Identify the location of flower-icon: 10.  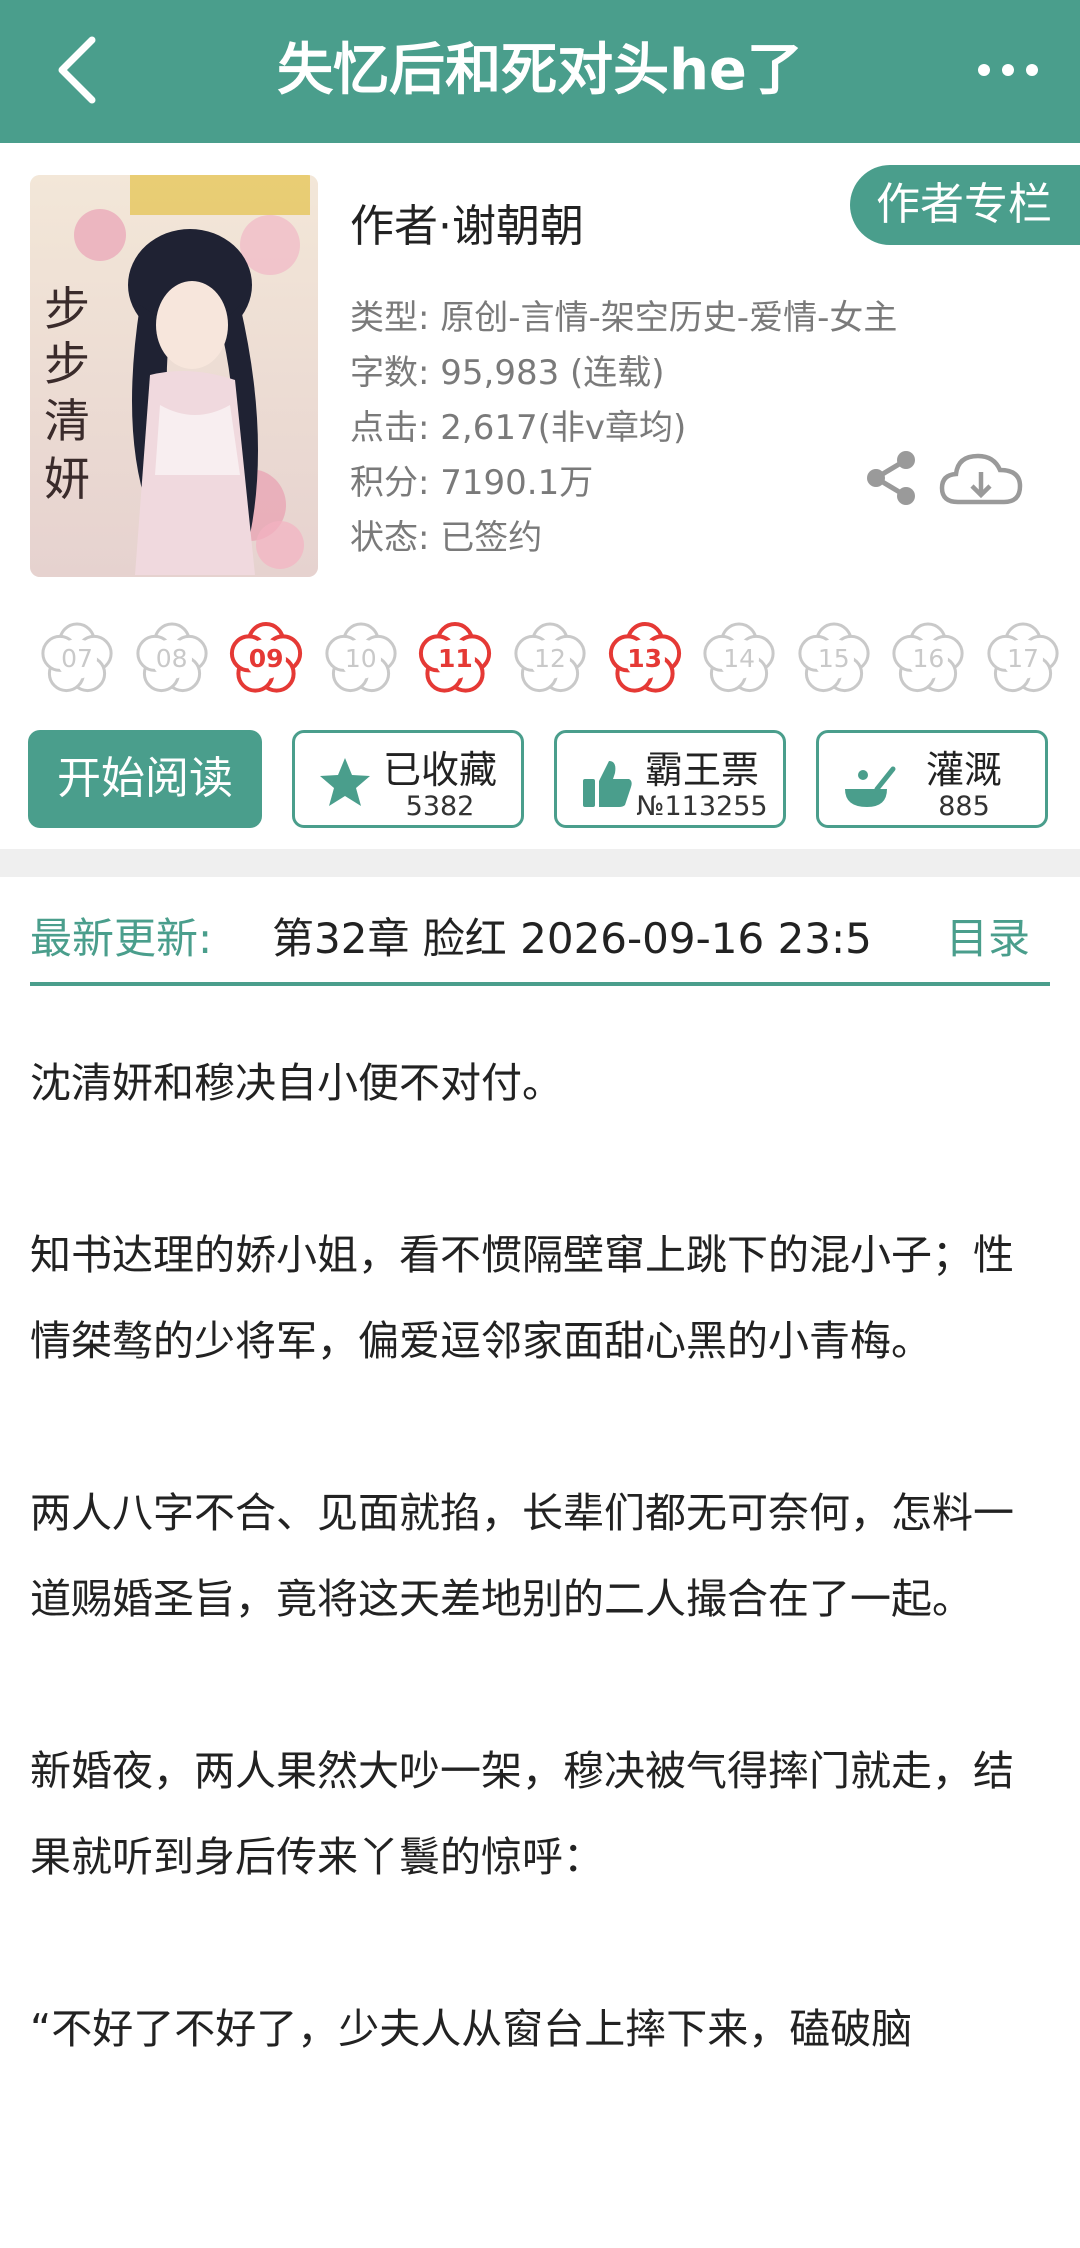
(361, 659).